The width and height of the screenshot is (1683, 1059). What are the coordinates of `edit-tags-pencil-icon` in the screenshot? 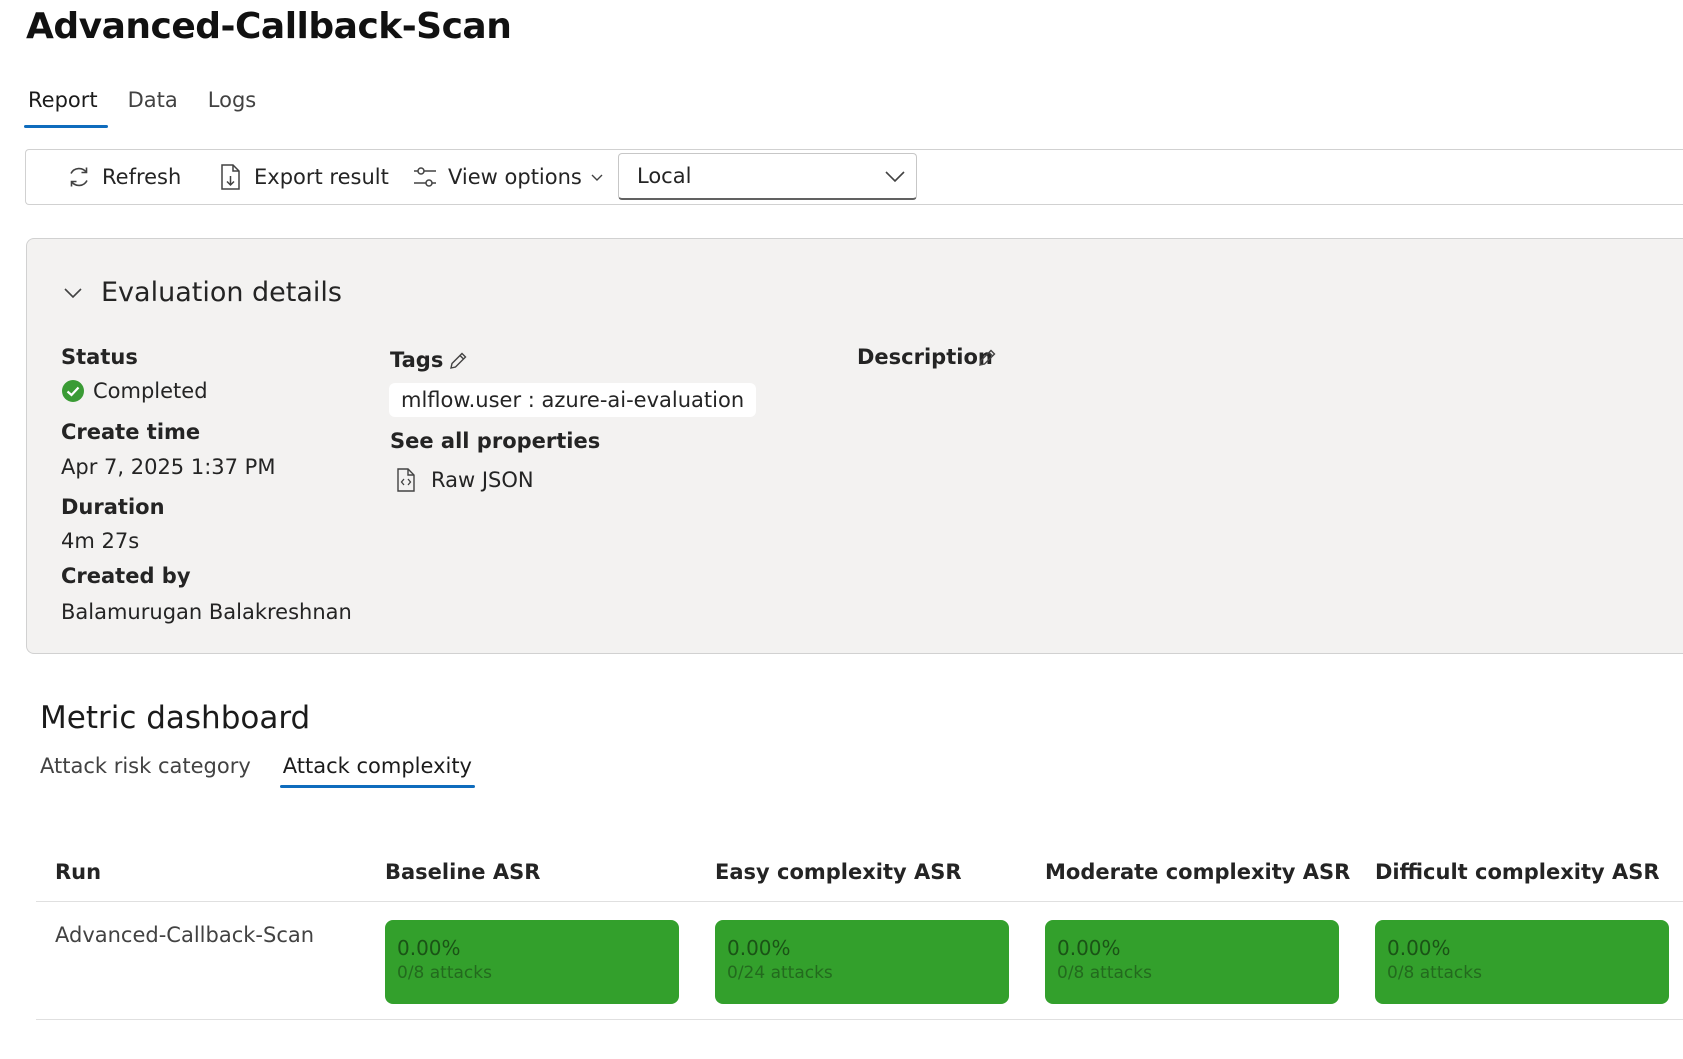 It's located at (458, 361).